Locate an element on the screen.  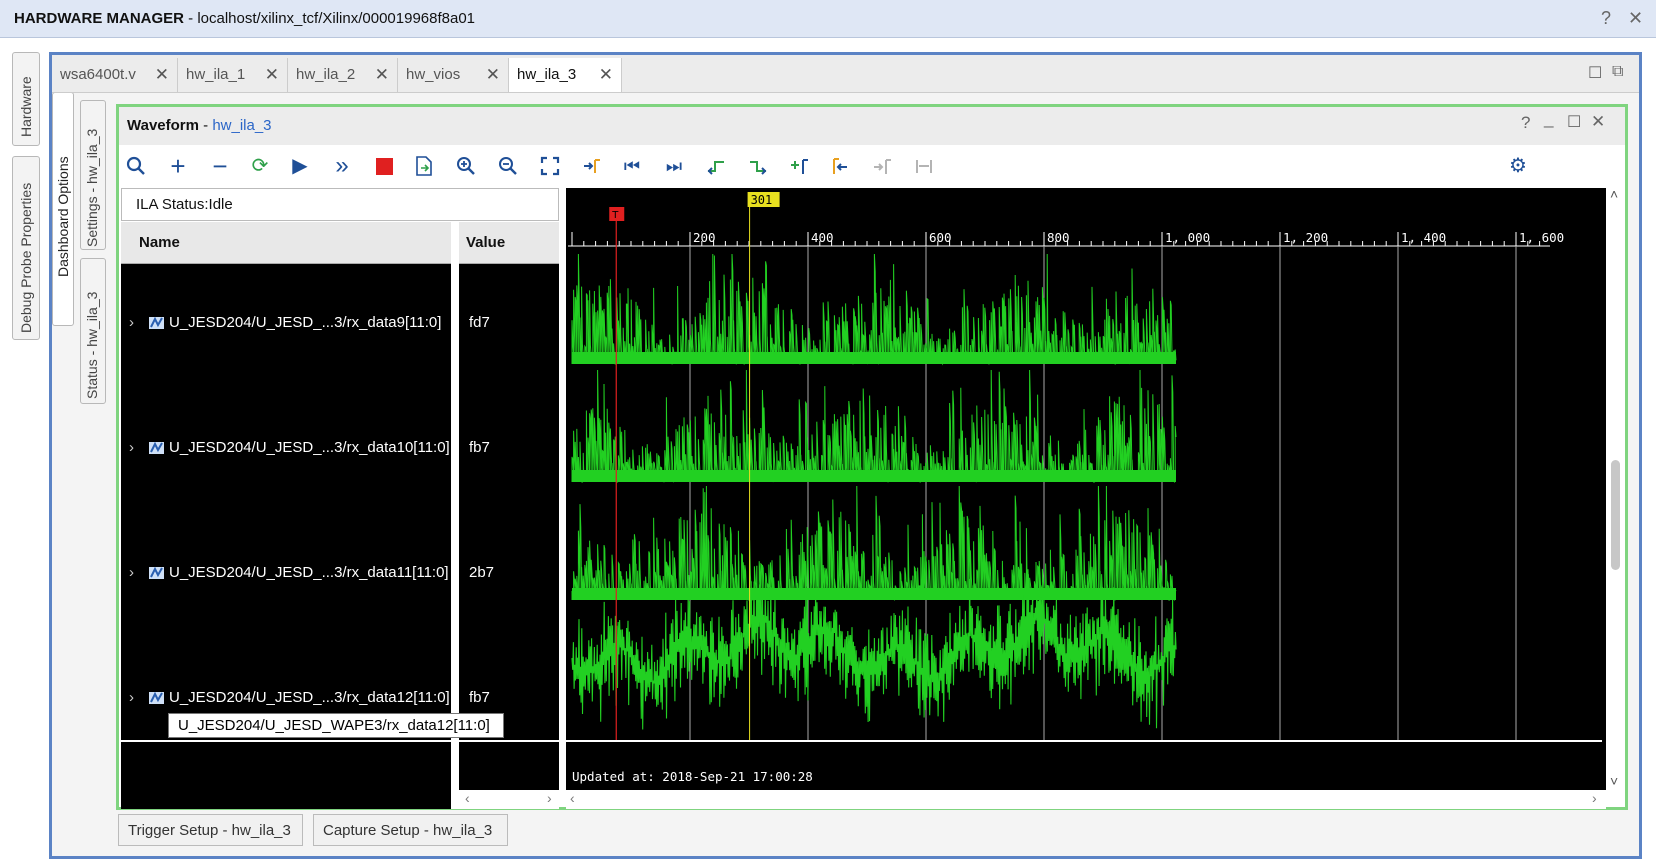
previous-marker-icon is located at coordinates (840, 166).